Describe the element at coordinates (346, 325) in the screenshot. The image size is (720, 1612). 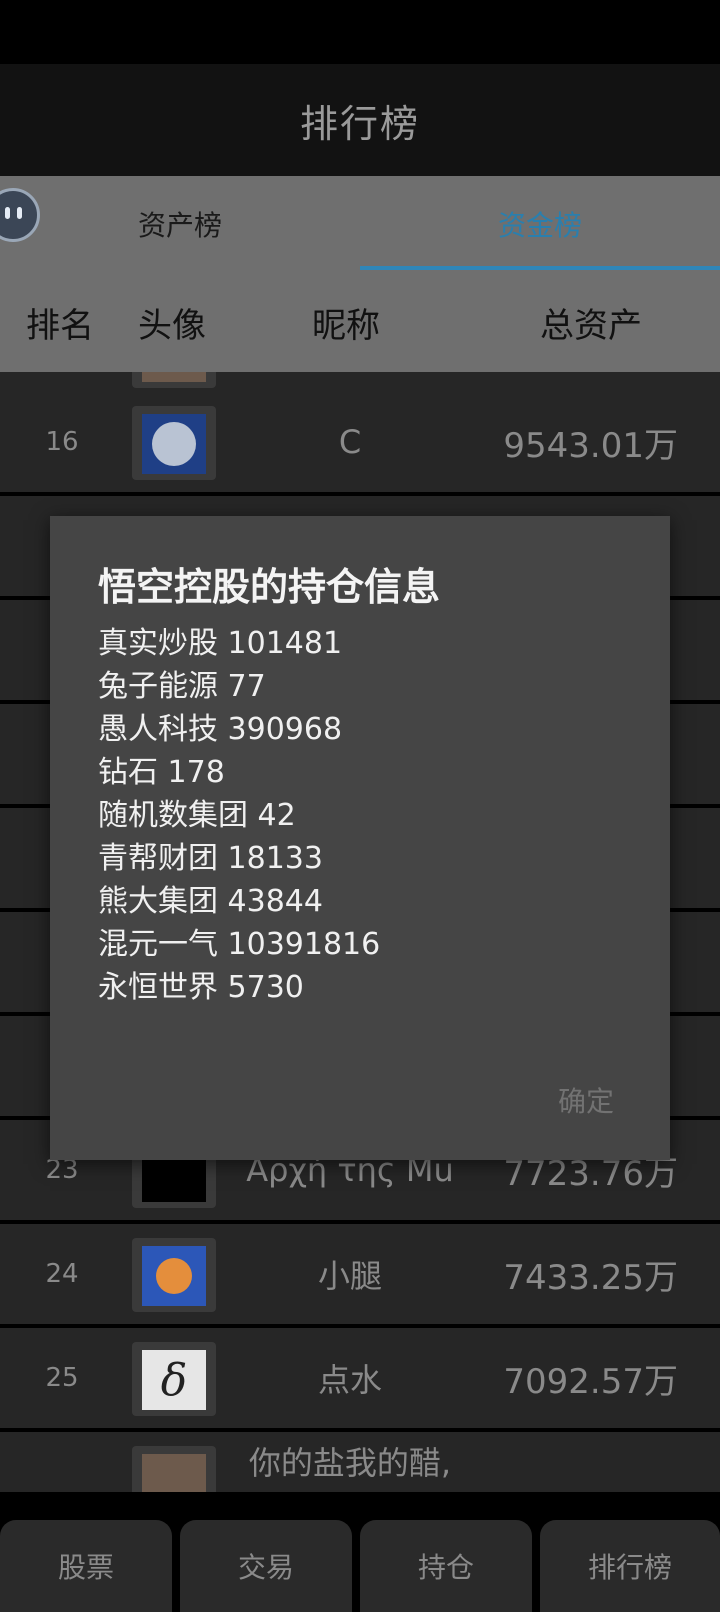
I see `header-nickname: 昵称` at that location.